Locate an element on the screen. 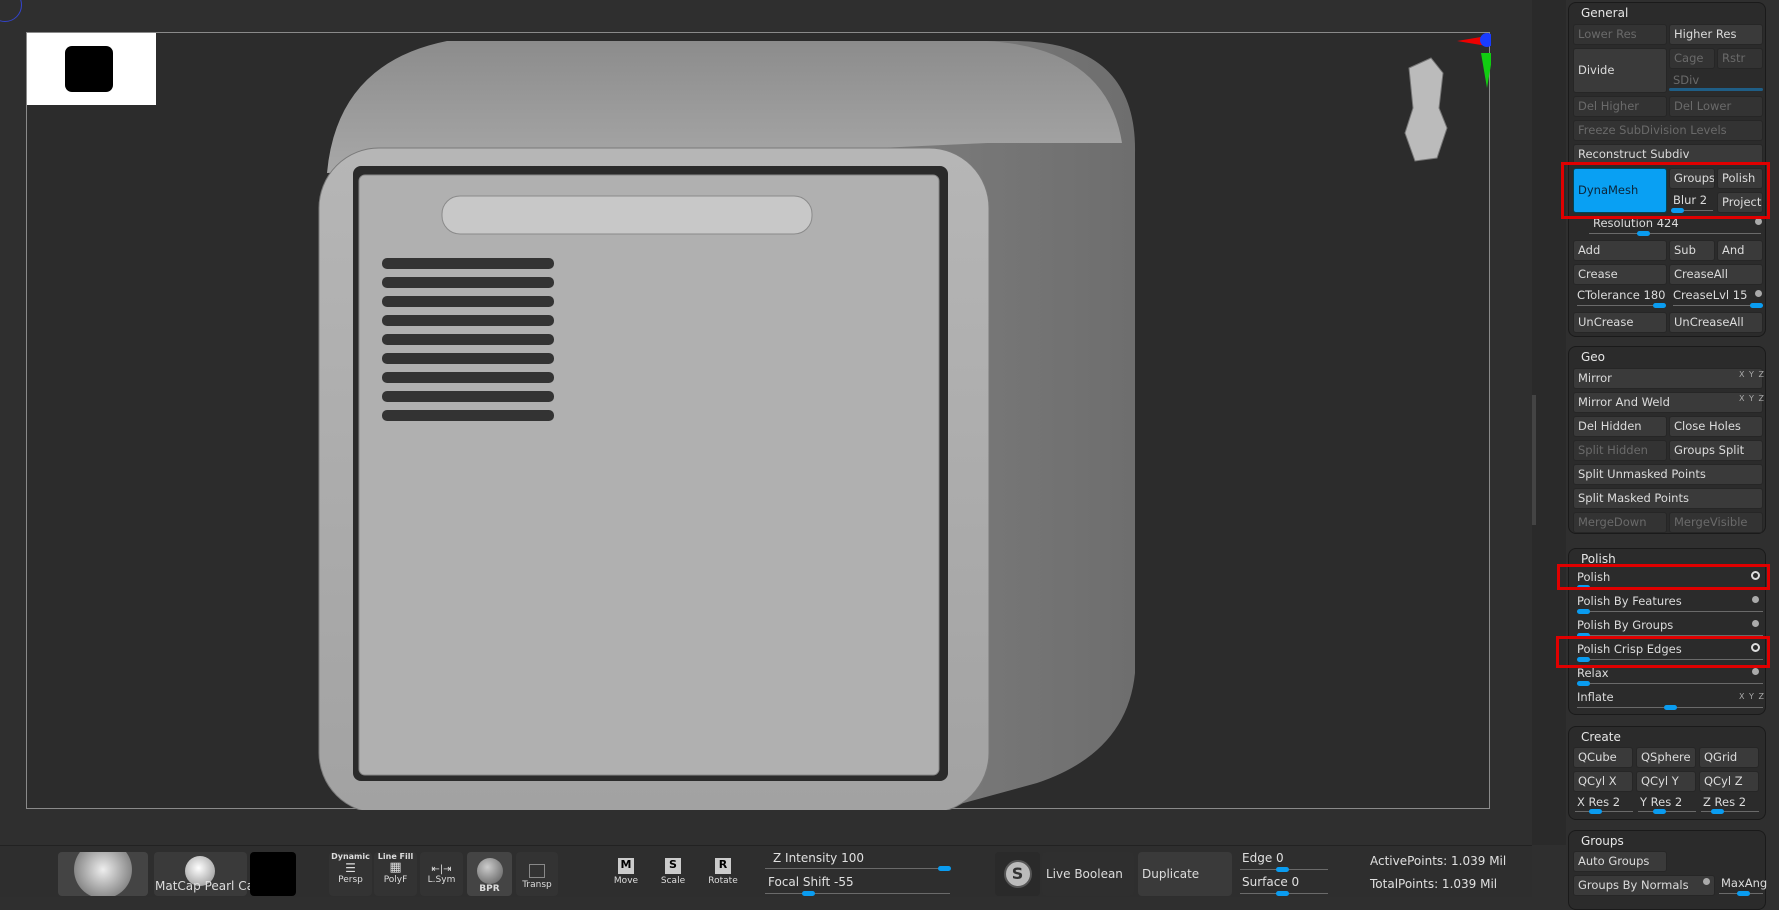  groups-by-normals-button: Groups By Normals is located at coordinates (1644, 885).